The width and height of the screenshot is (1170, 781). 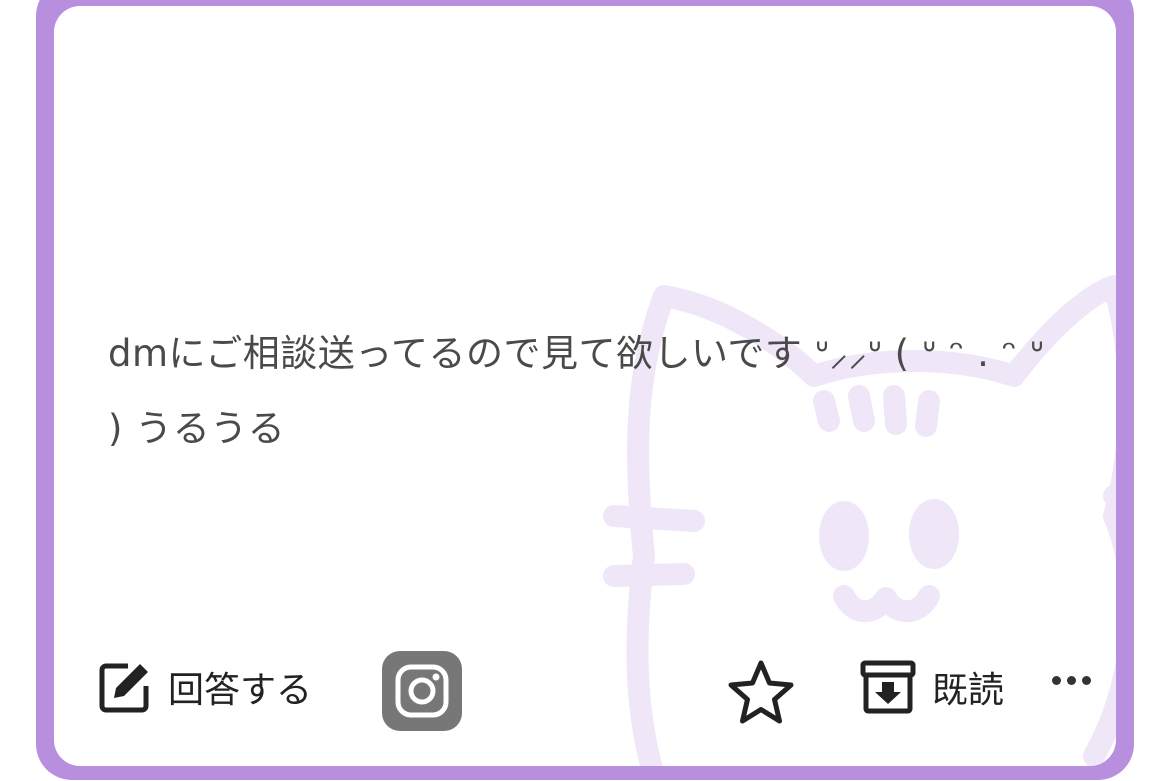 I want to click on answer-button: 回答する, so click(x=205, y=687).